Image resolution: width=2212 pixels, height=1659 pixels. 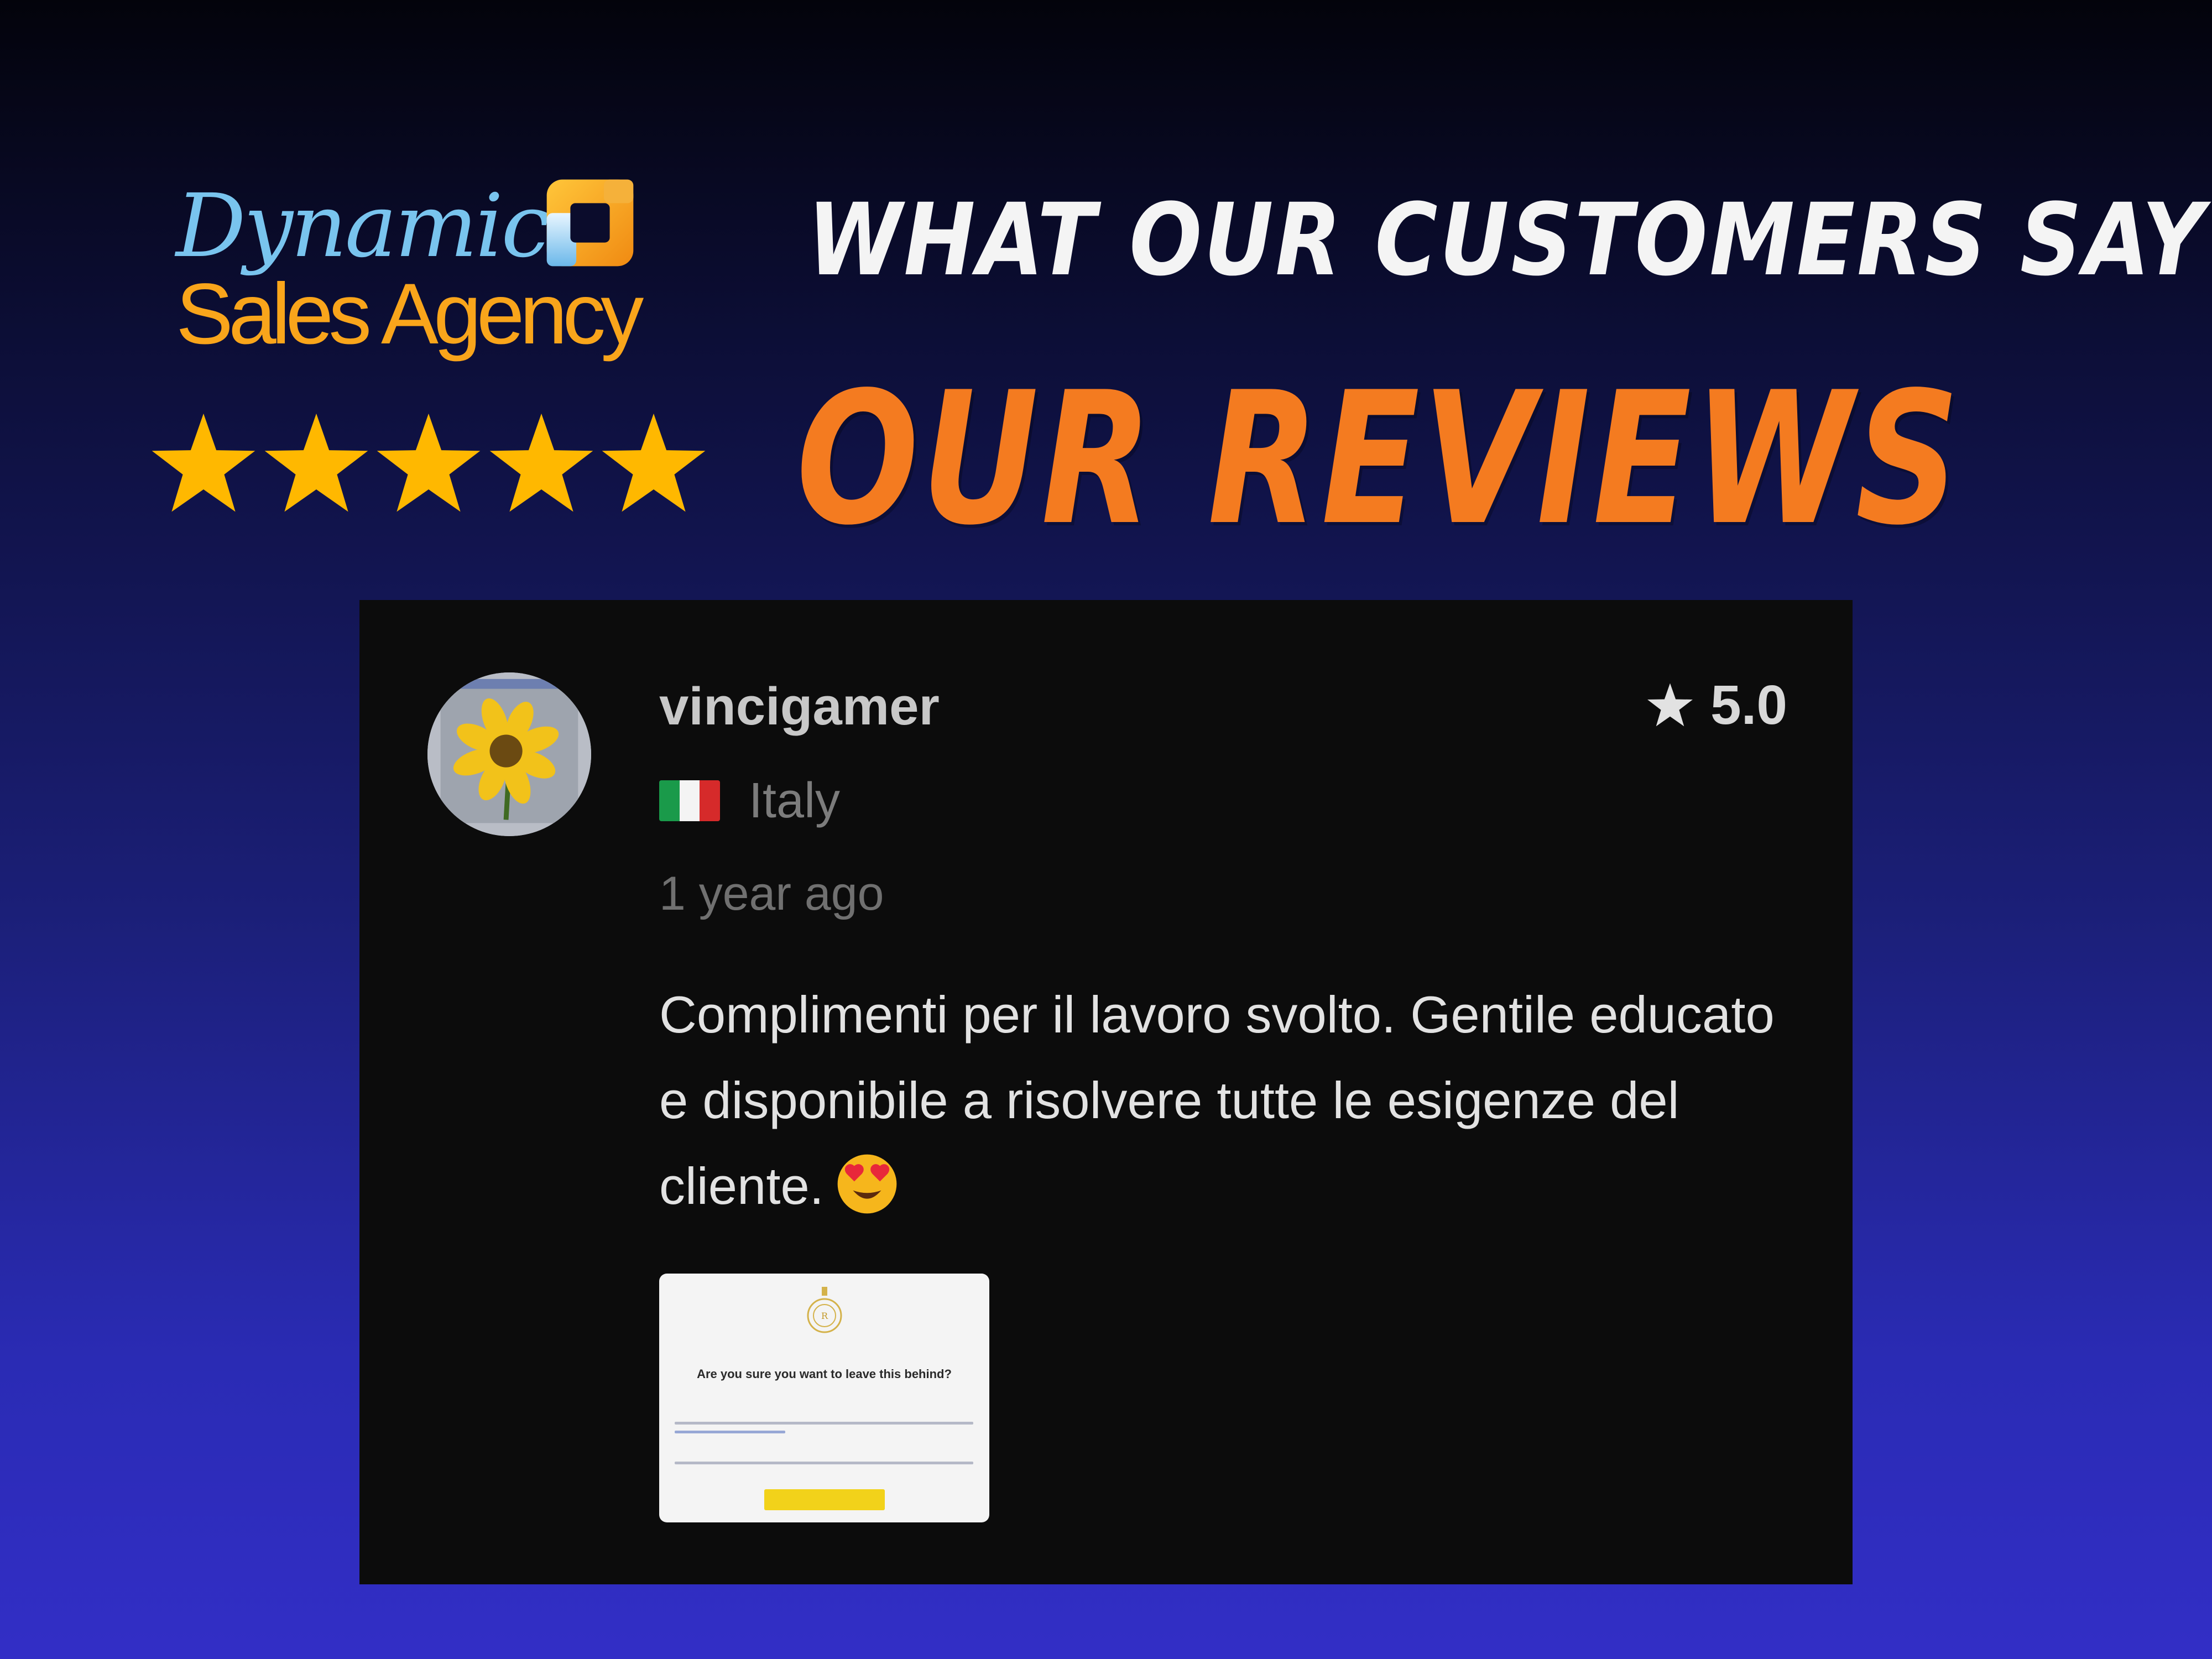 What do you see at coordinates (825, 1310) in the screenshot?
I see `emblem-icon: R` at bounding box center [825, 1310].